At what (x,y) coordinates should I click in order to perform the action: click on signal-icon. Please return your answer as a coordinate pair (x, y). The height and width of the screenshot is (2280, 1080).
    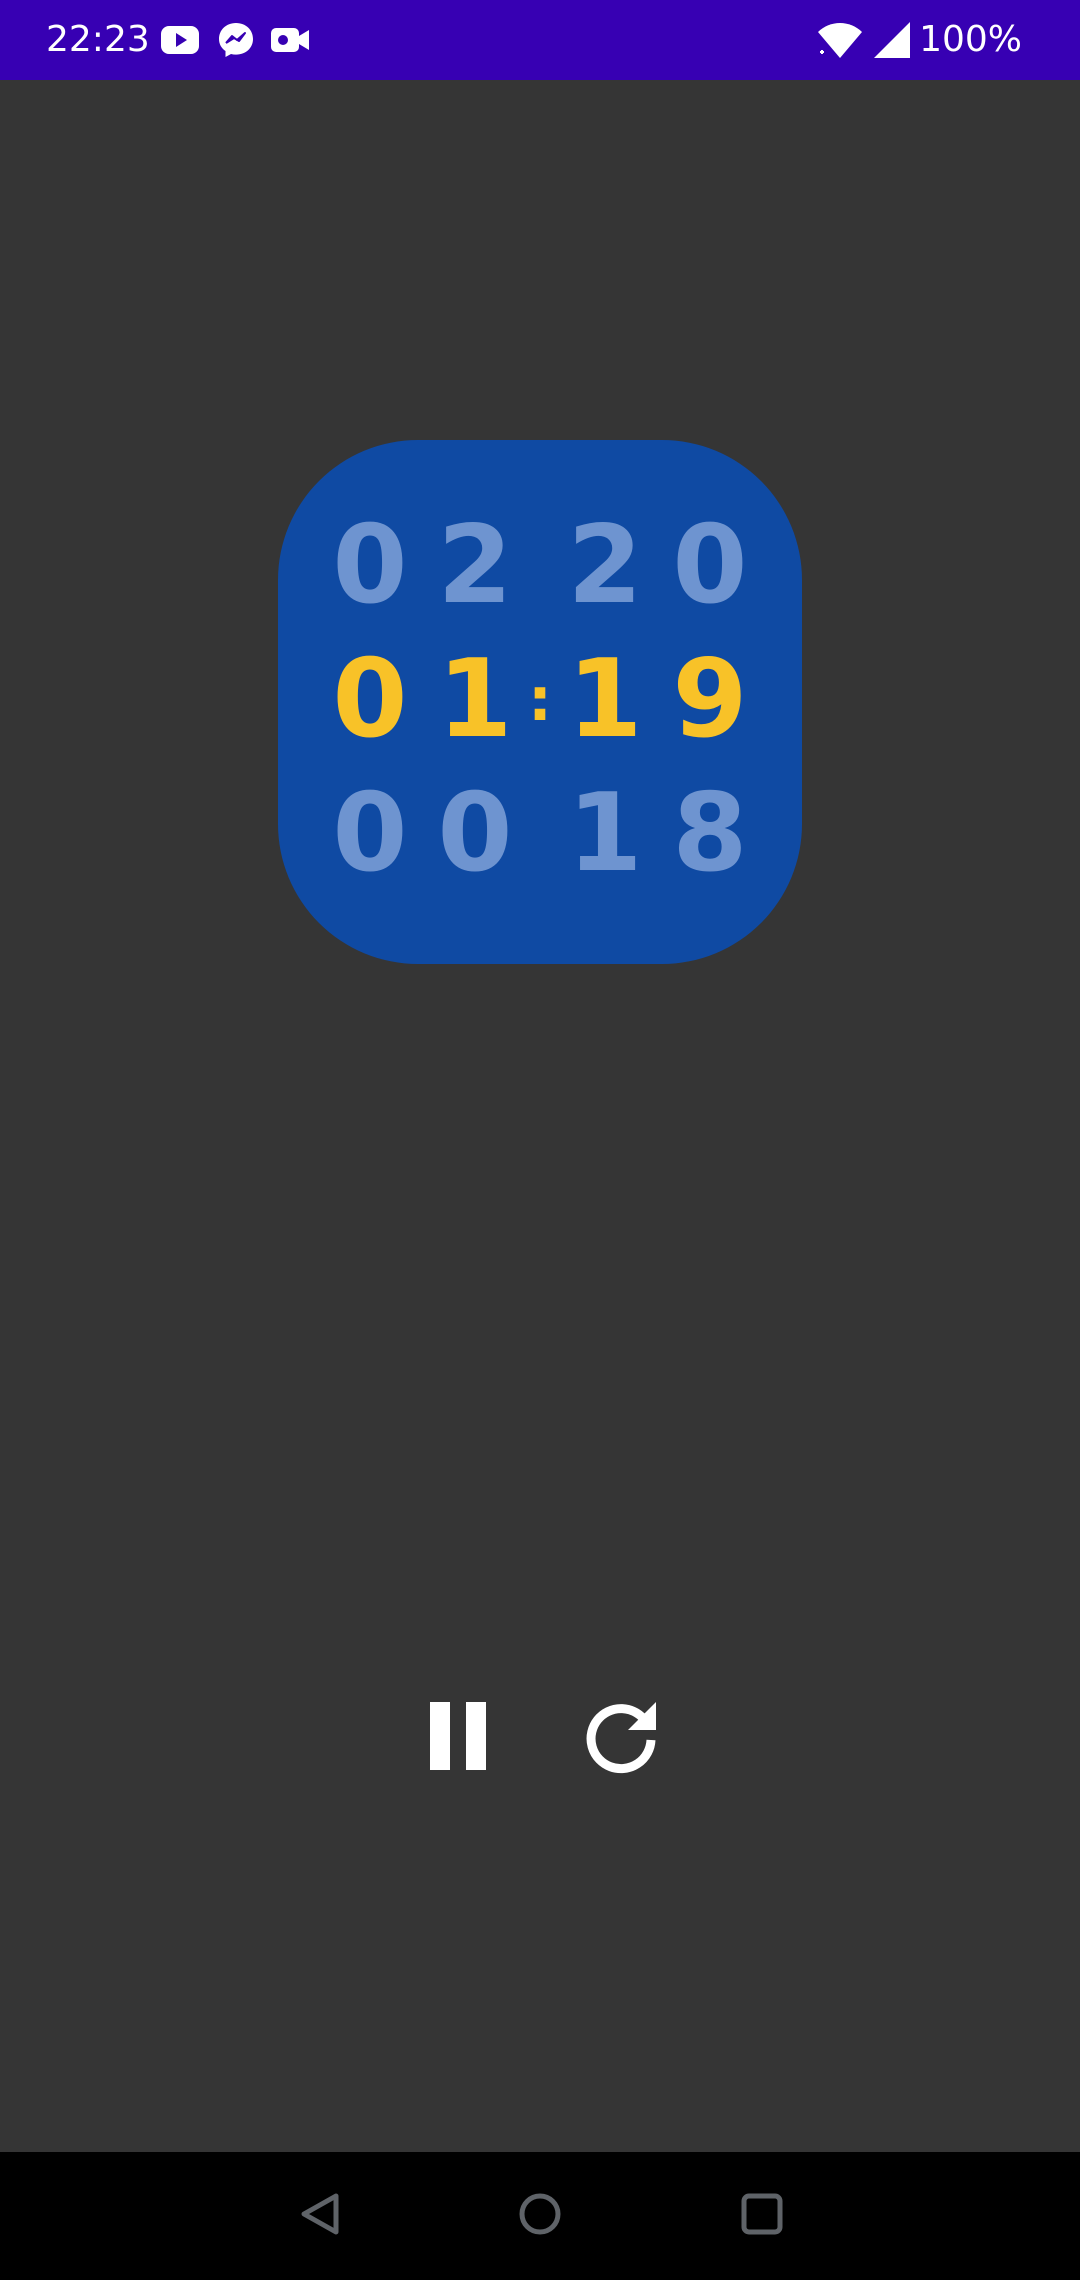
    Looking at the image, I should click on (892, 40).